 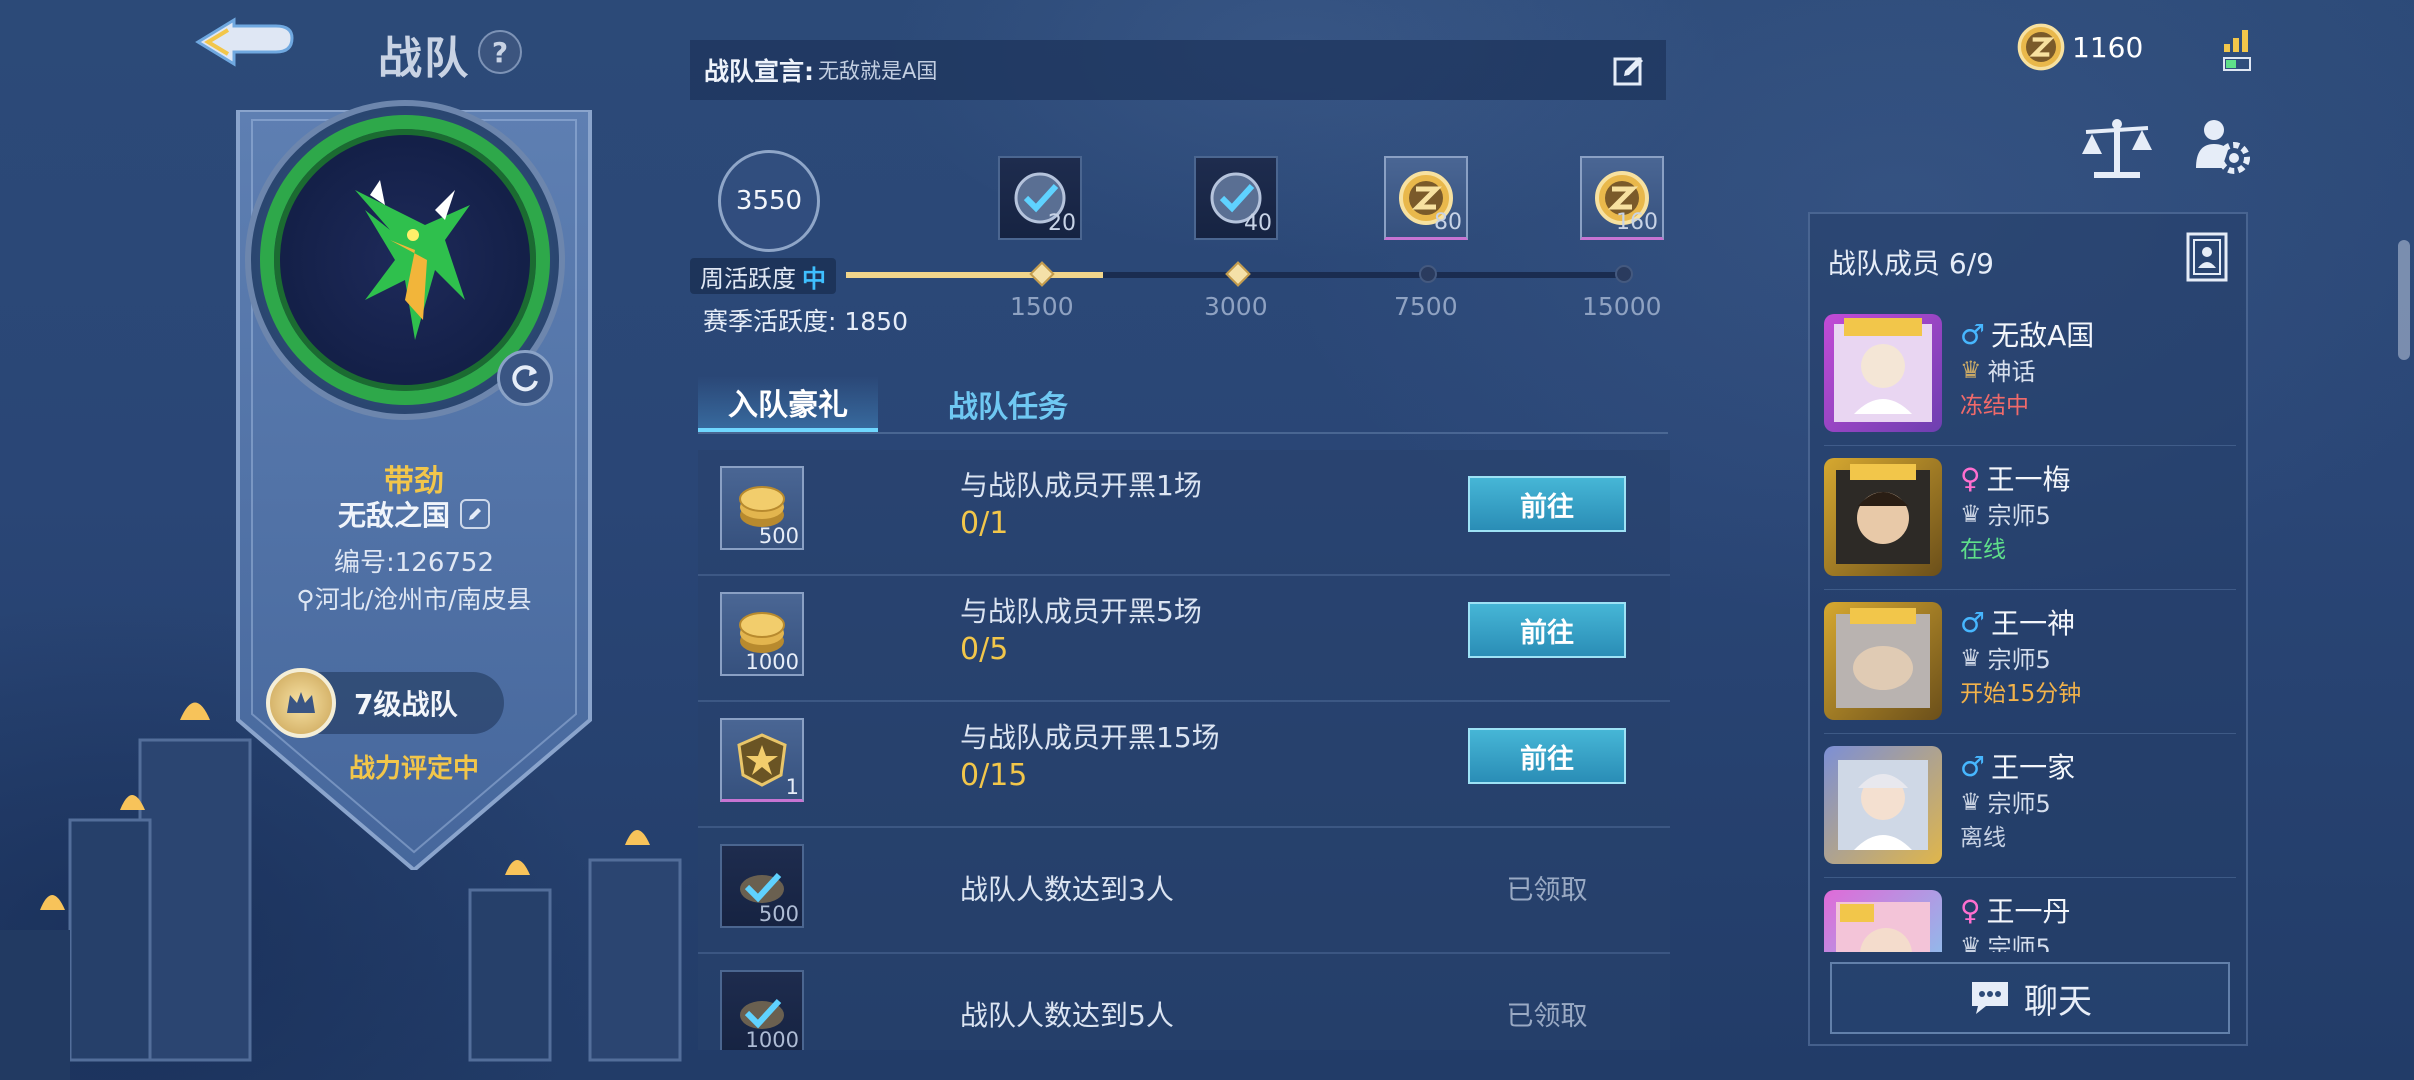 What do you see at coordinates (1008, 404) in the screenshot?
I see `tab-team-tasks: 战队任务` at bounding box center [1008, 404].